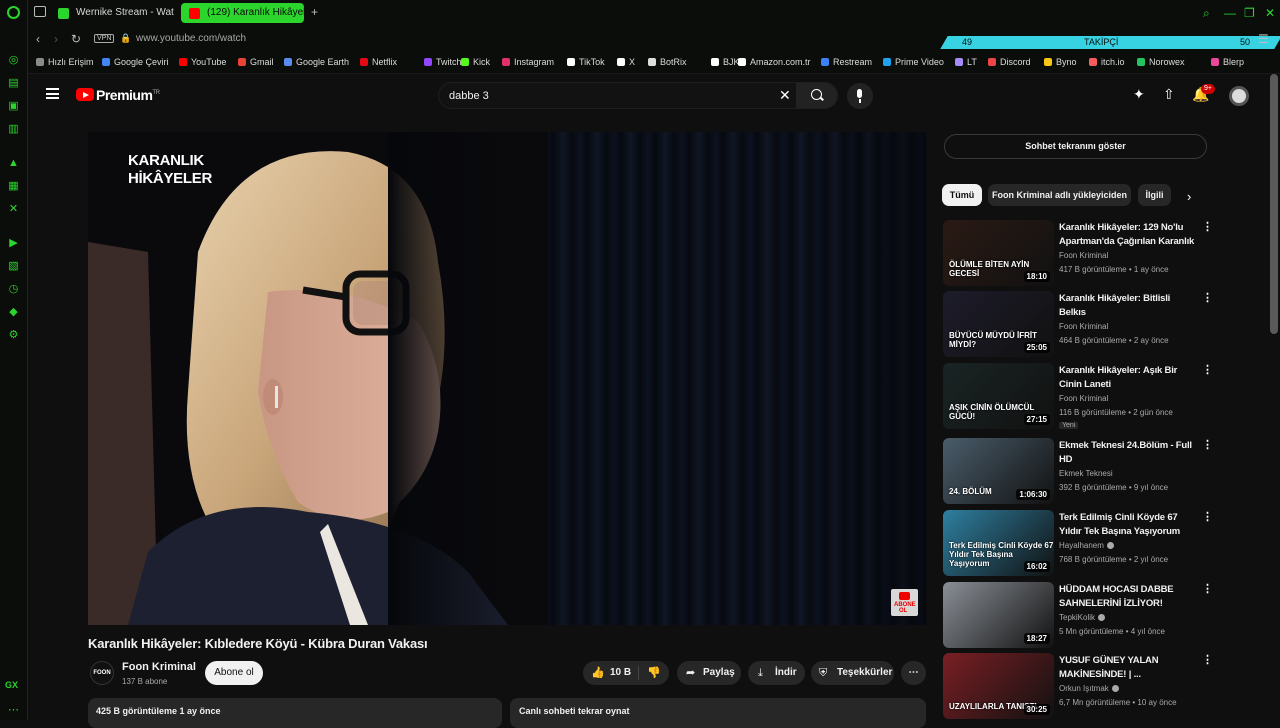 Image resolution: width=1280 pixels, height=728 pixels. Describe the element at coordinates (776, 673) in the screenshot. I see `download-button: ⤓ İndir` at that location.